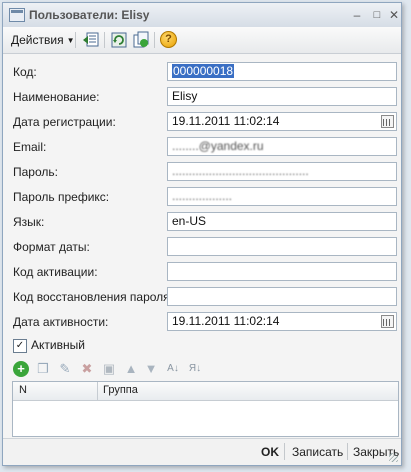  What do you see at coordinates (270, 452) in the screenshot?
I see `ok-button: OK` at bounding box center [270, 452].